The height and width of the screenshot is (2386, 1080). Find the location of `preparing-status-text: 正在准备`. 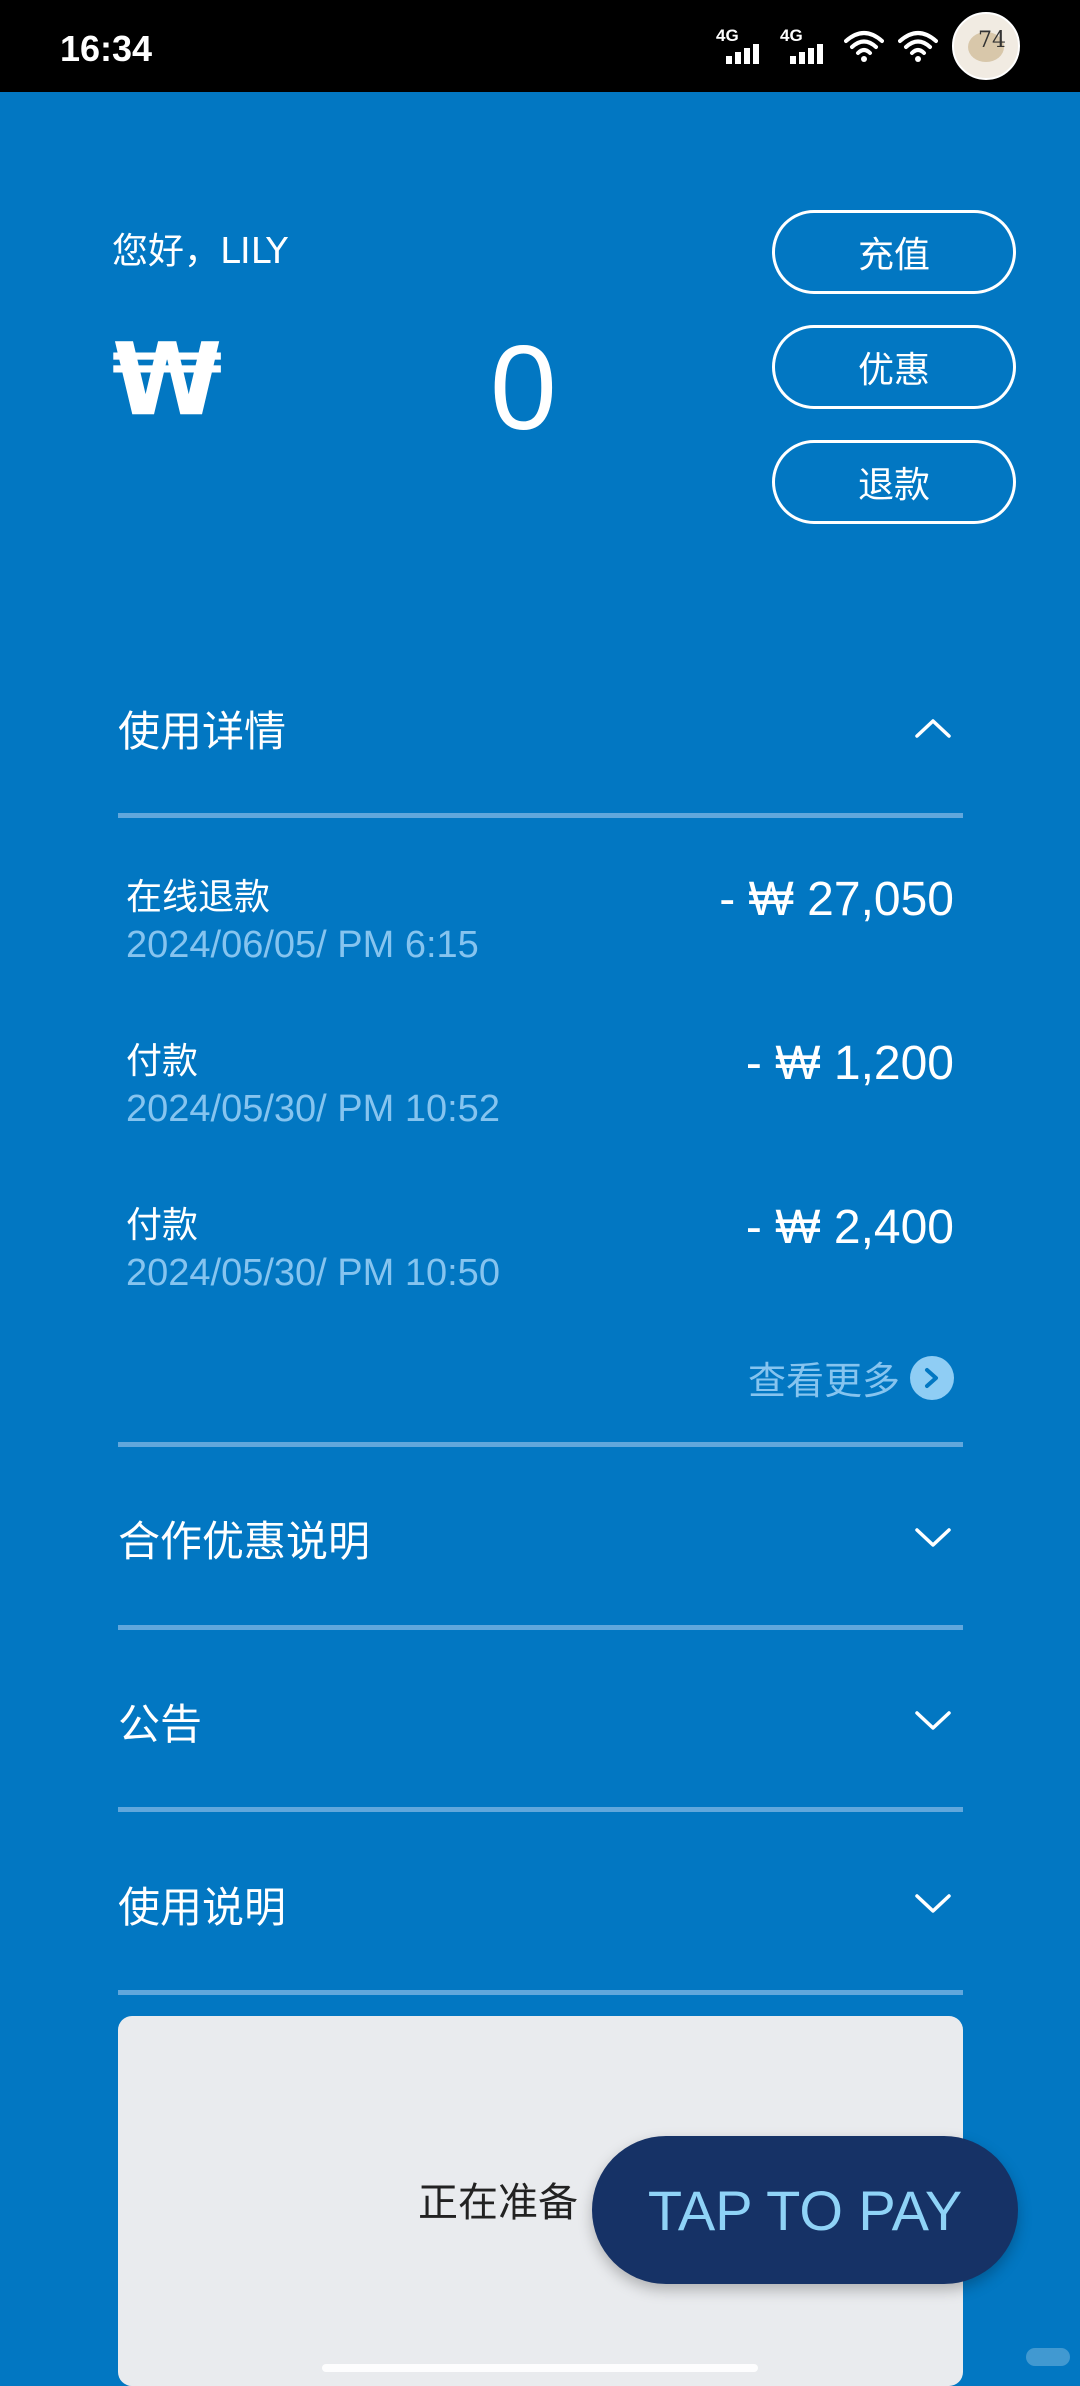

preparing-status-text: 正在准备 is located at coordinates (498, 2203).